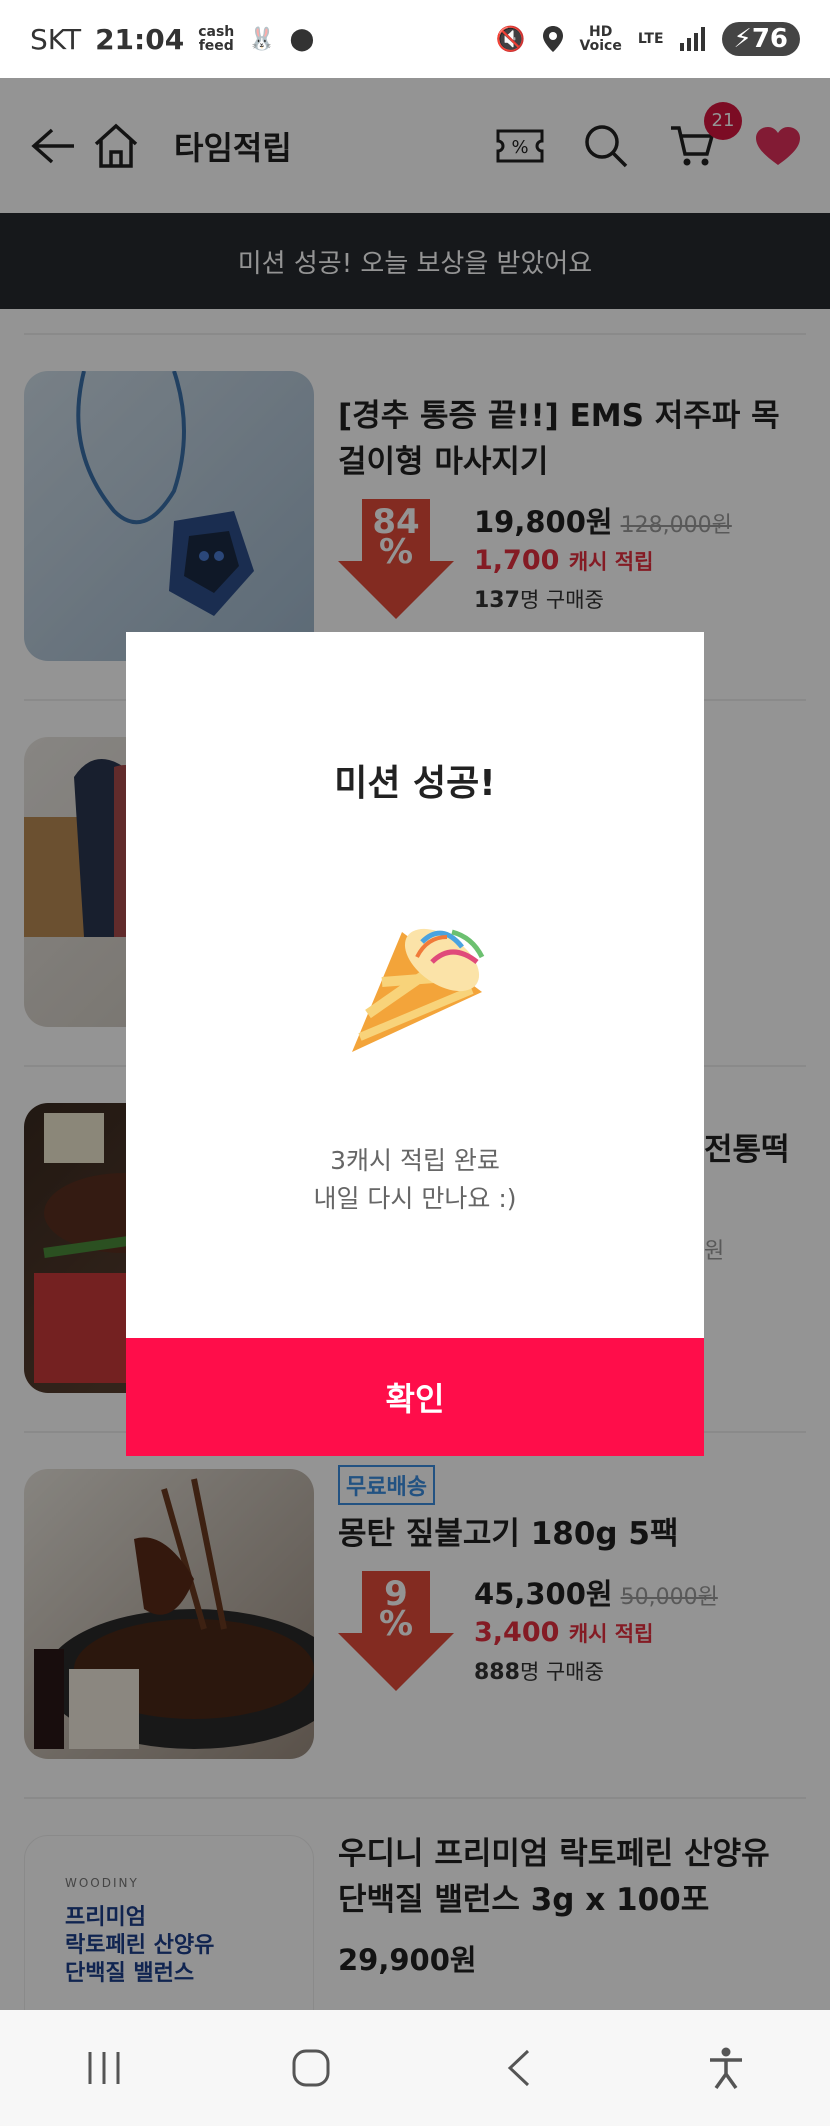 This screenshot has height=2126, width=830. Describe the element at coordinates (552, 39) in the screenshot. I see `location-icon` at that location.